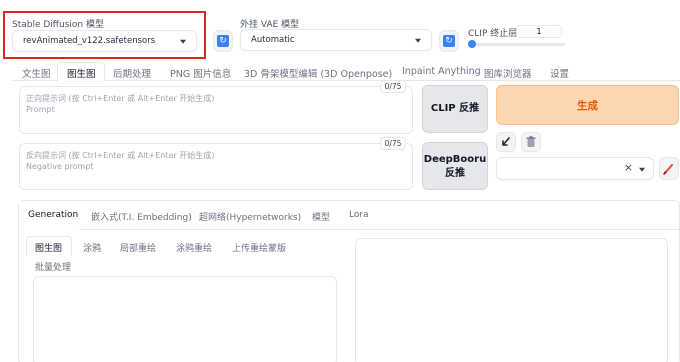  I want to click on edit-styles-button, so click(669, 168).